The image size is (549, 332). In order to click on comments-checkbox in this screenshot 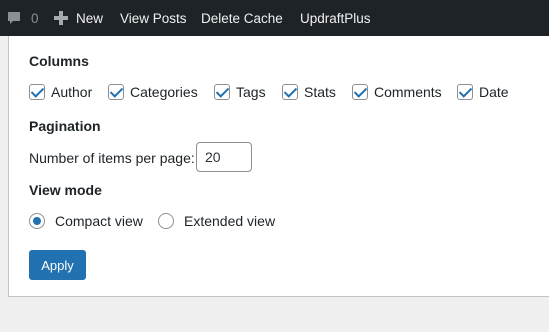, I will do `click(360, 92)`.